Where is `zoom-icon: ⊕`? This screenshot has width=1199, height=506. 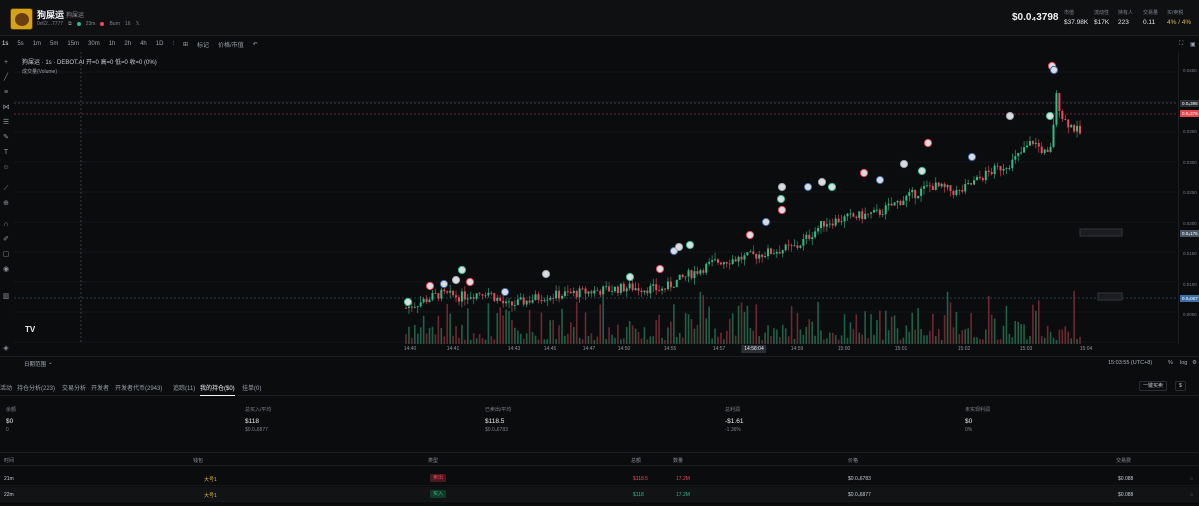 zoom-icon: ⊕ is located at coordinates (6, 204).